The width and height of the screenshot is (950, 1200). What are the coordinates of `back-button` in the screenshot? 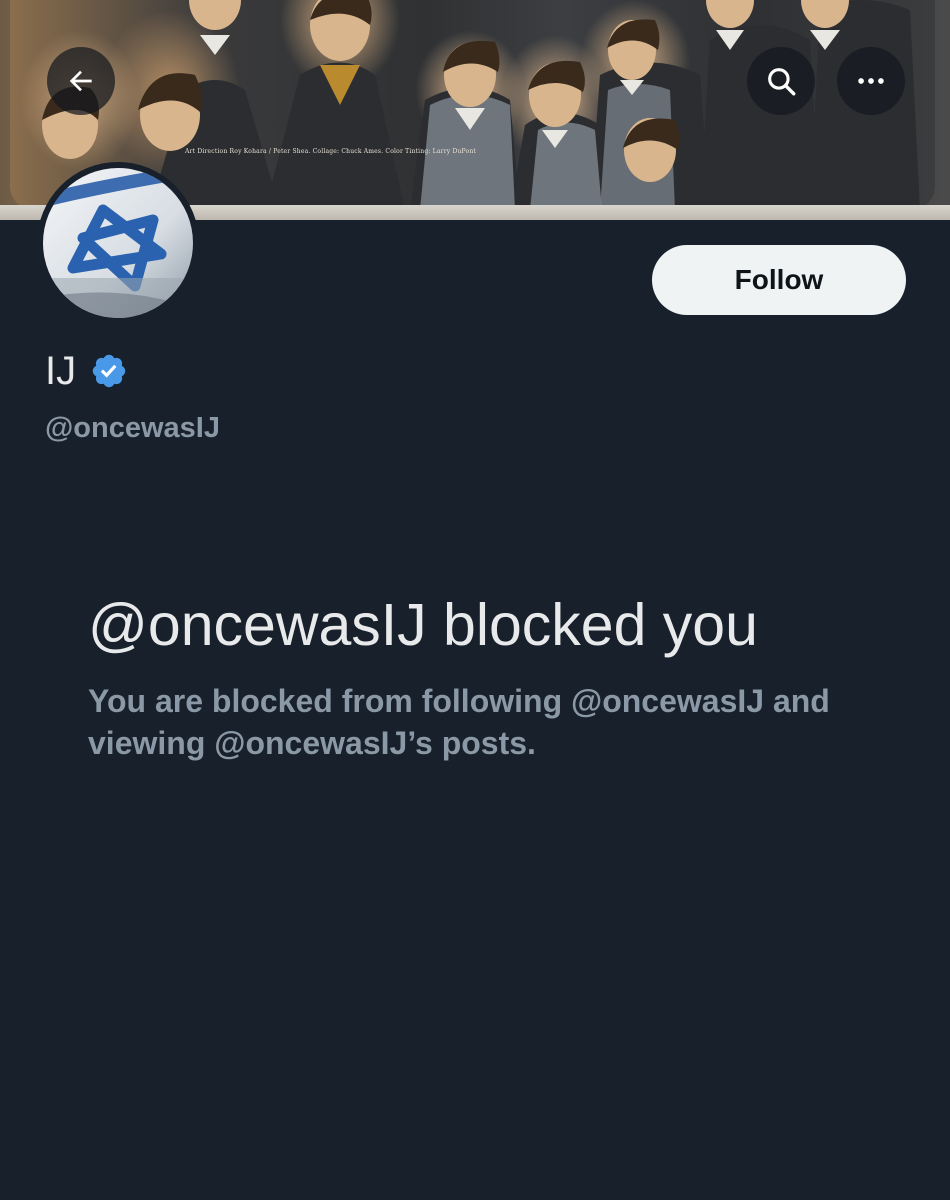 It's located at (81, 81).